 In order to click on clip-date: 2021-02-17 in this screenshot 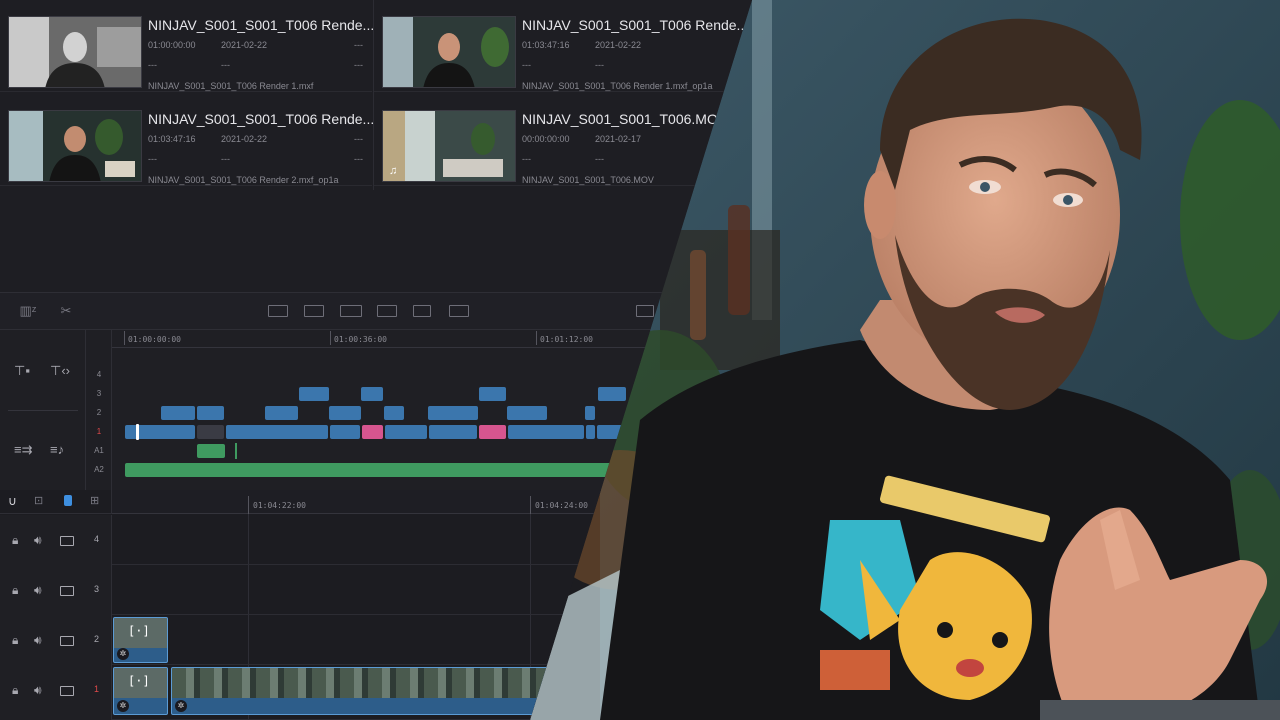, I will do `click(618, 139)`.